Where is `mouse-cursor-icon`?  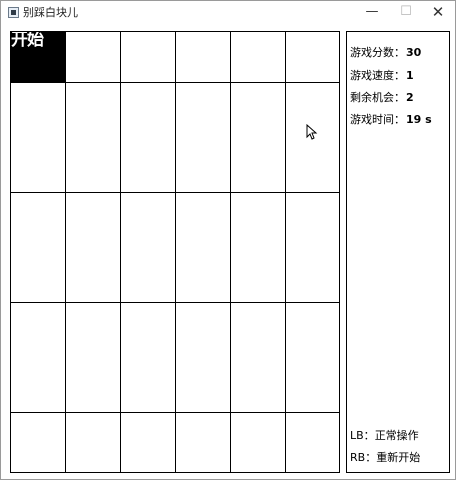
mouse-cursor-icon is located at coordinates (312, 132).